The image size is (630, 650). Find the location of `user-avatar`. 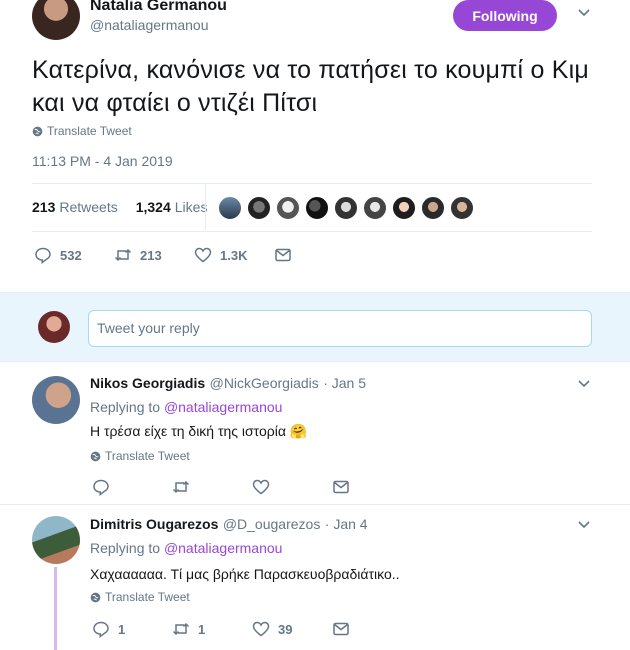

user-avatar is located at coordinates (54, 327).